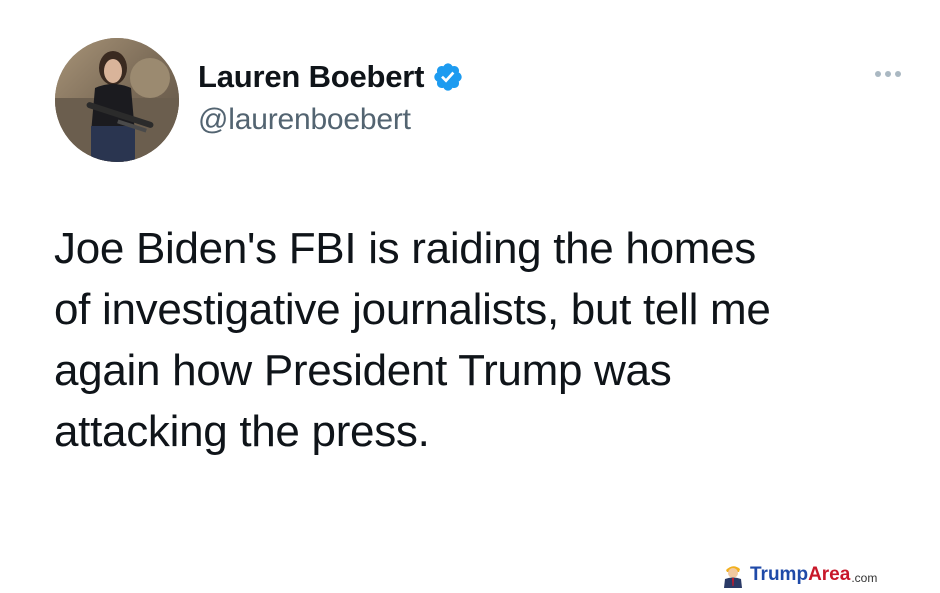 This screenshot has width=940, height=593. I want to click on author-display-name: Lauren Boebert, so click(311, 77).